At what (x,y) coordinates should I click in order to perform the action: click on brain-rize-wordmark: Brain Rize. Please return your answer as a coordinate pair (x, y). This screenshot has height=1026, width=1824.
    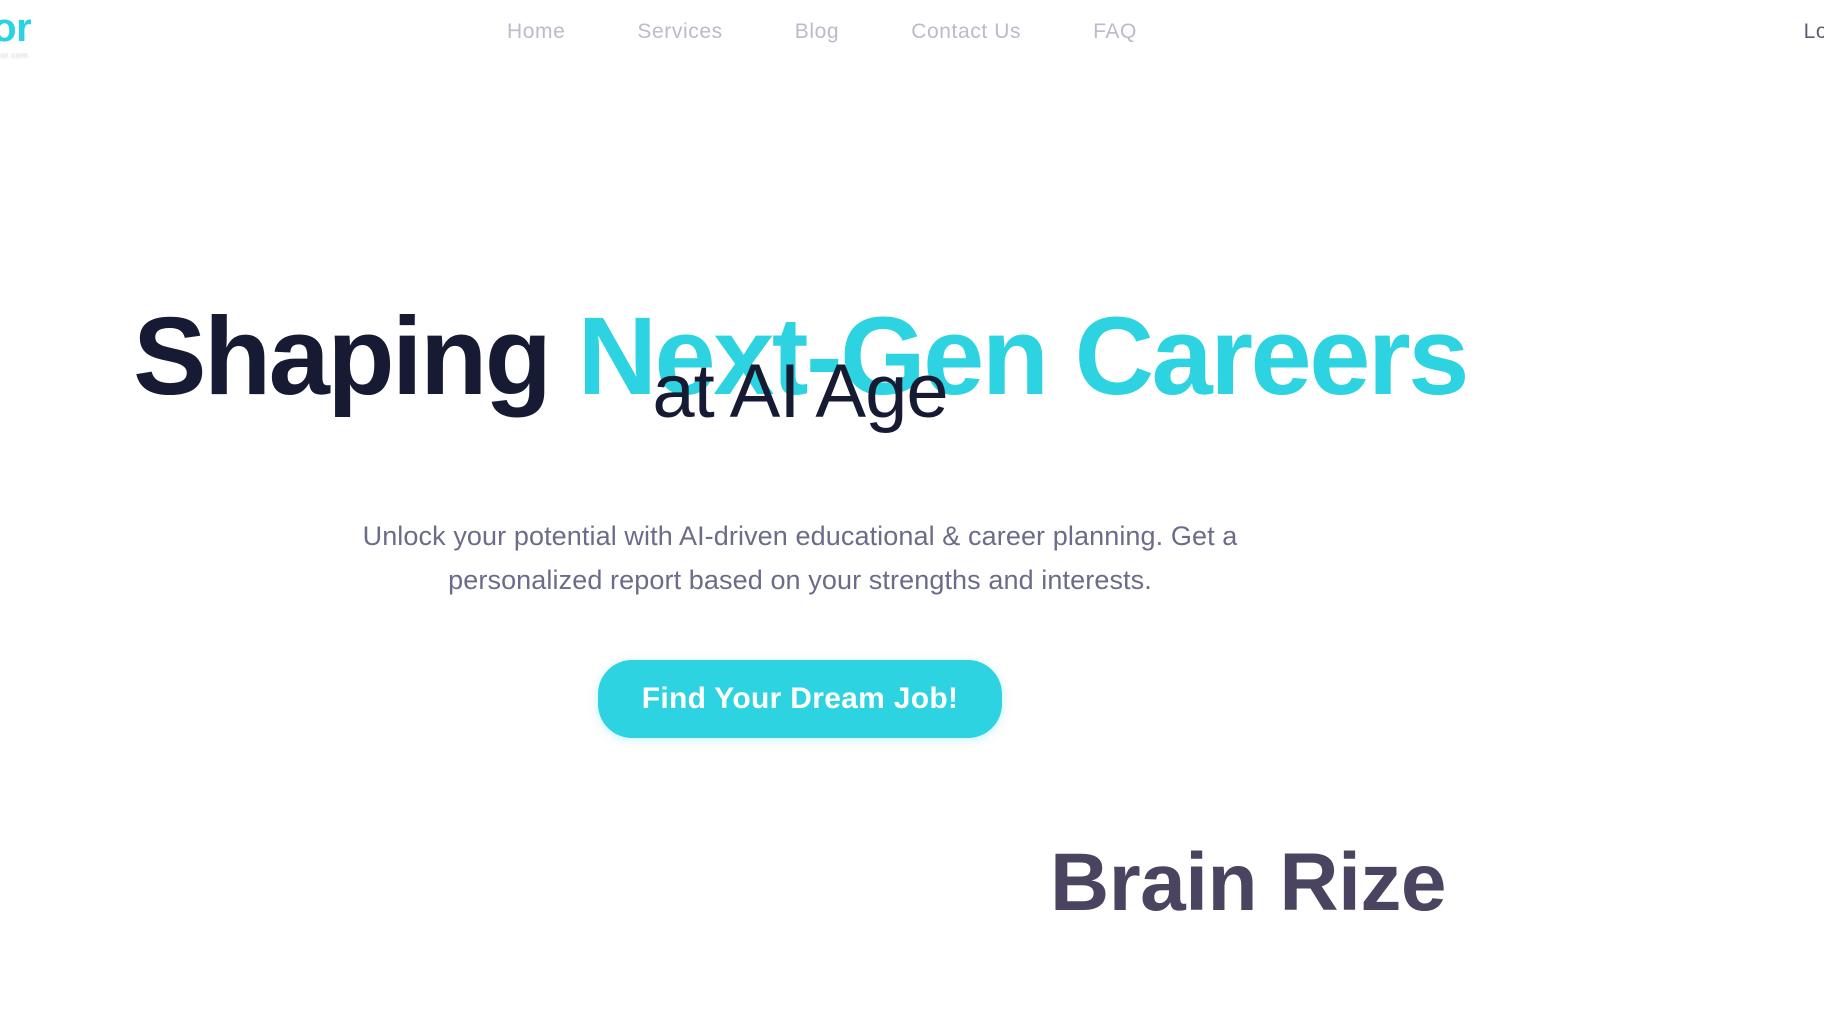
    Looking at the image, I should click on (1248, 882).